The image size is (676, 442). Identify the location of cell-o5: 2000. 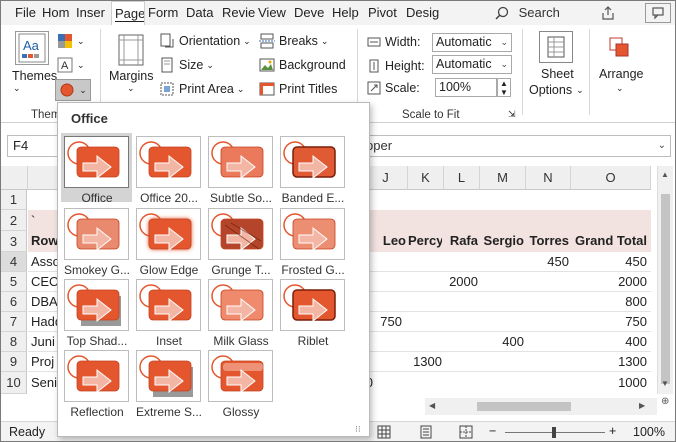
(609, 282).